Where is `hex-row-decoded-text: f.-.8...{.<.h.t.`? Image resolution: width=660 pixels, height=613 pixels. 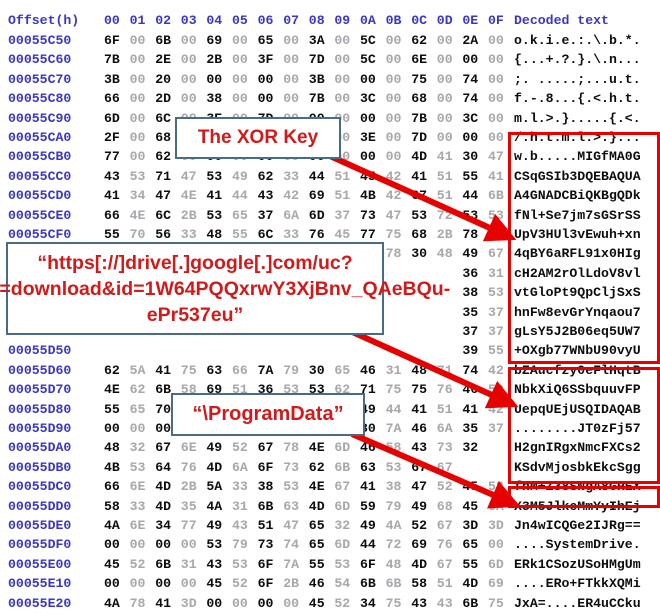
hex-row-decoded-text: f.-.8...{.<.h.t. is located at coordinates (577, 99).